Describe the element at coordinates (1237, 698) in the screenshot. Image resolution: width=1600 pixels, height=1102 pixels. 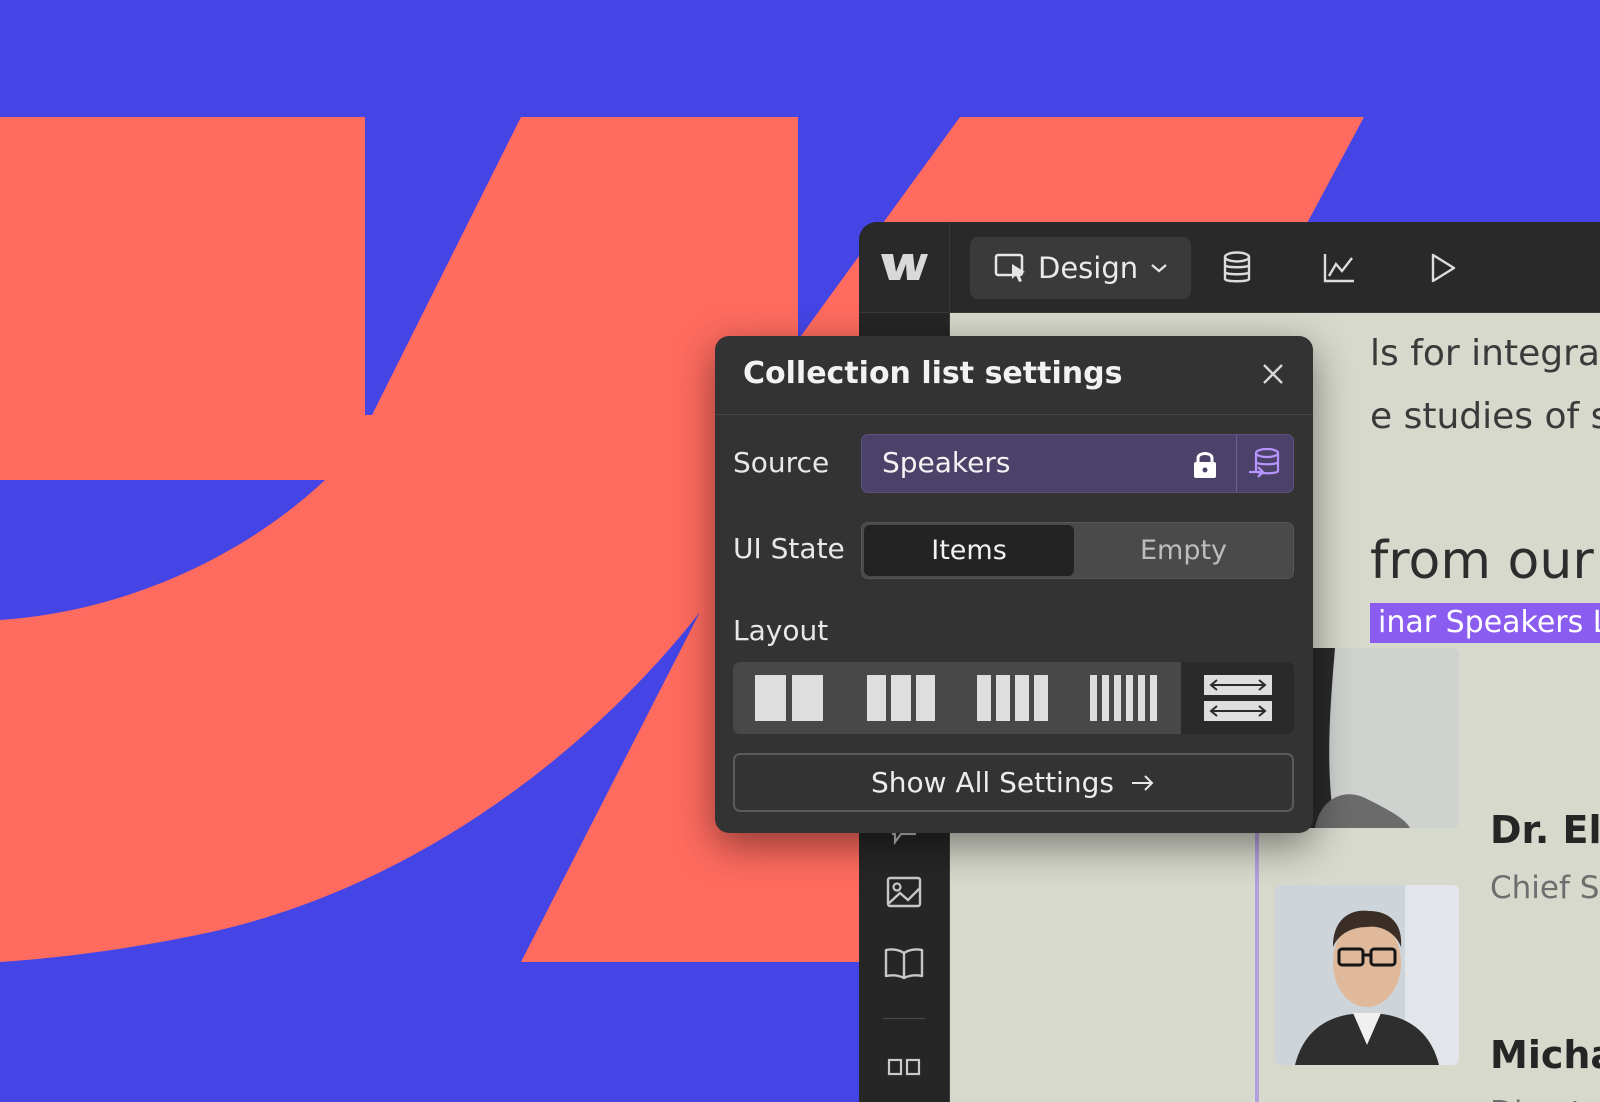
I see `layout-horizontal-scroll-icon` at that location.